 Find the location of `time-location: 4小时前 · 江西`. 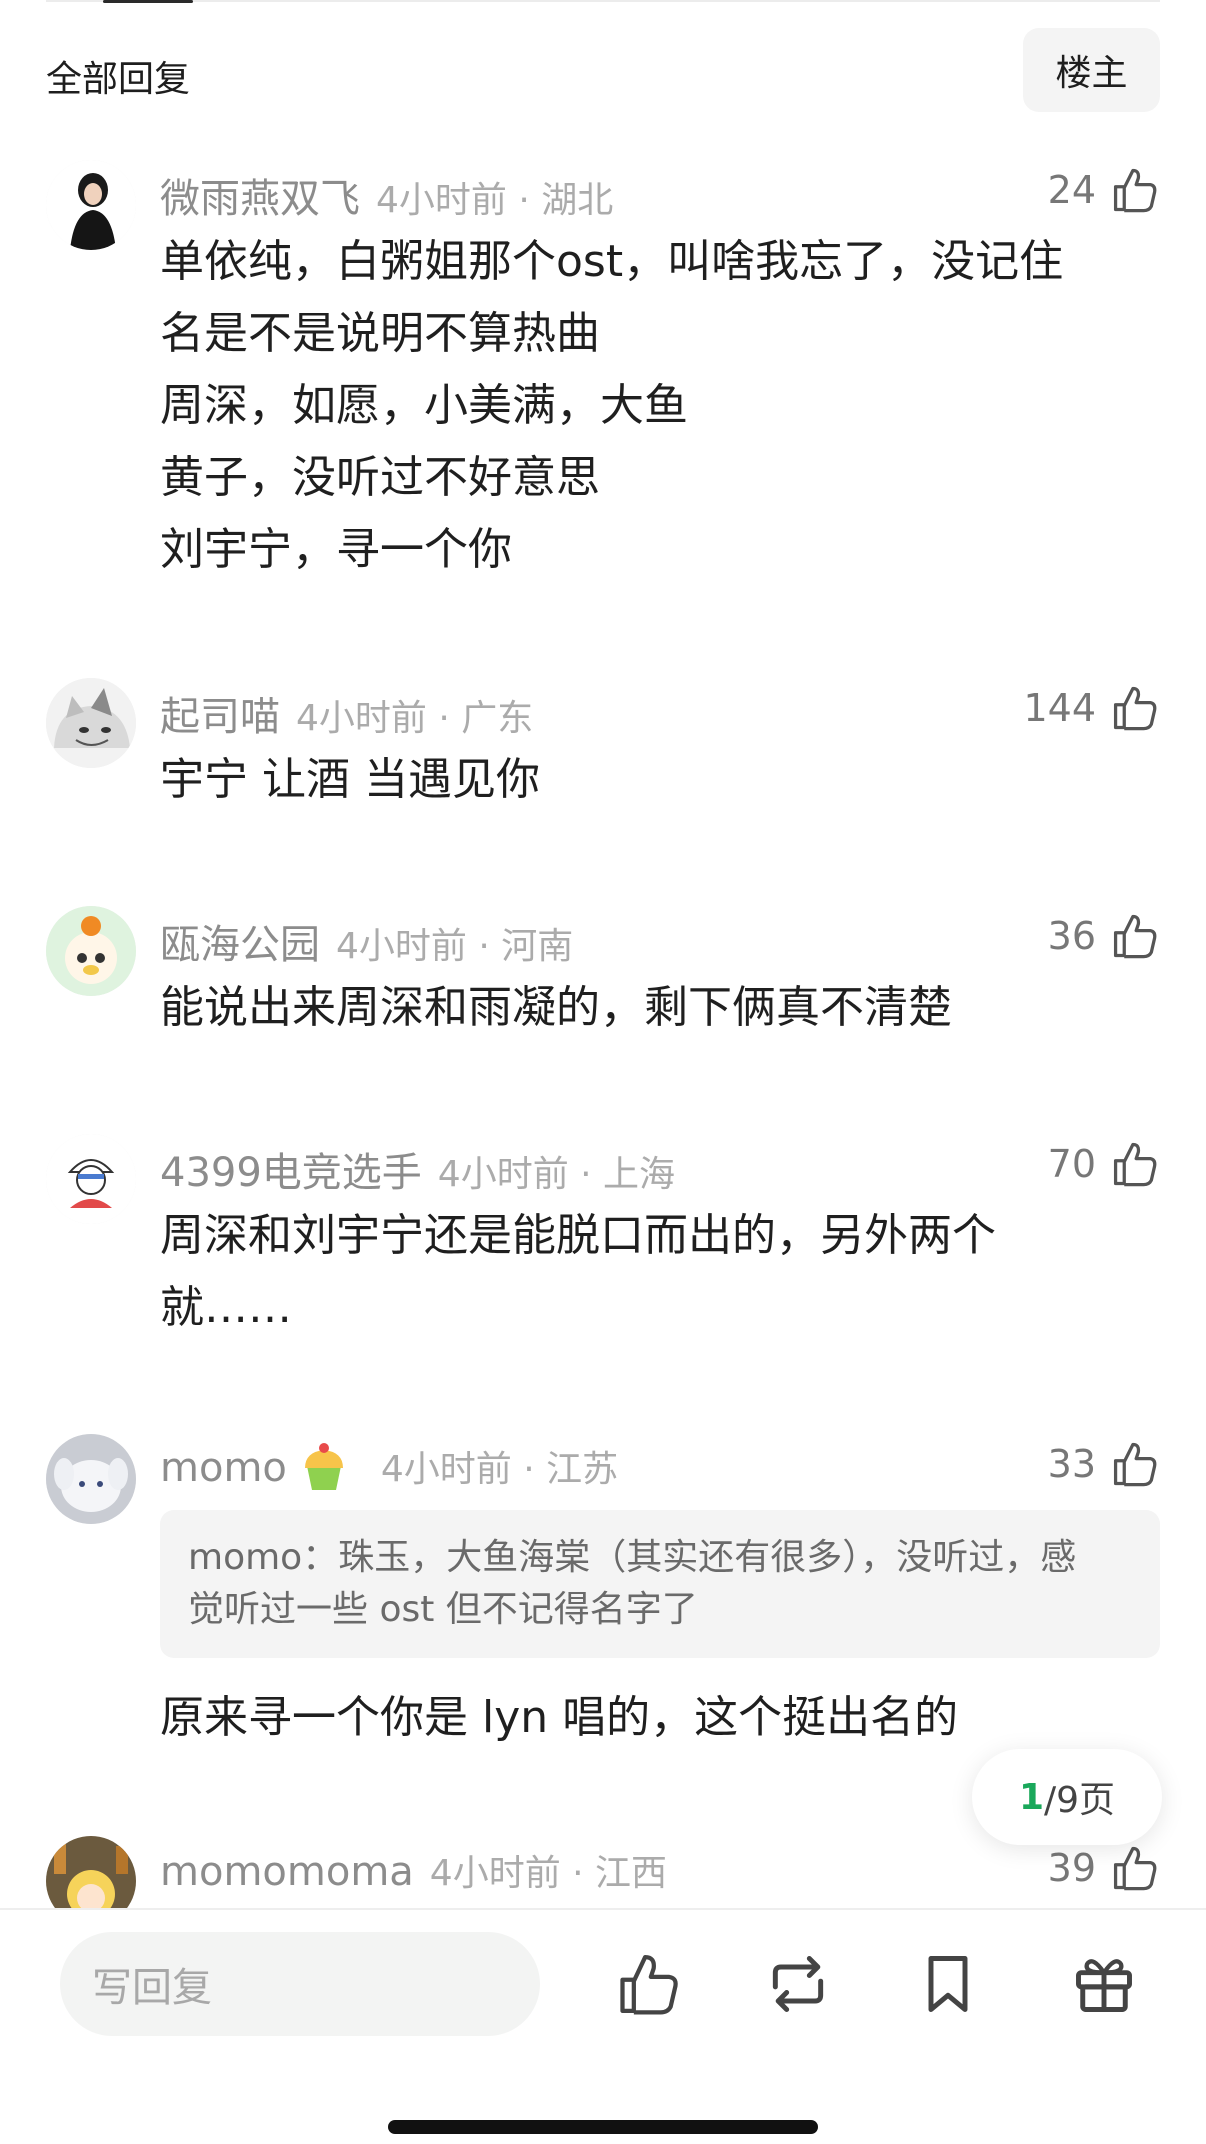

time-location: 4小时前 · 江西 is located at coordinates (548, 1873).